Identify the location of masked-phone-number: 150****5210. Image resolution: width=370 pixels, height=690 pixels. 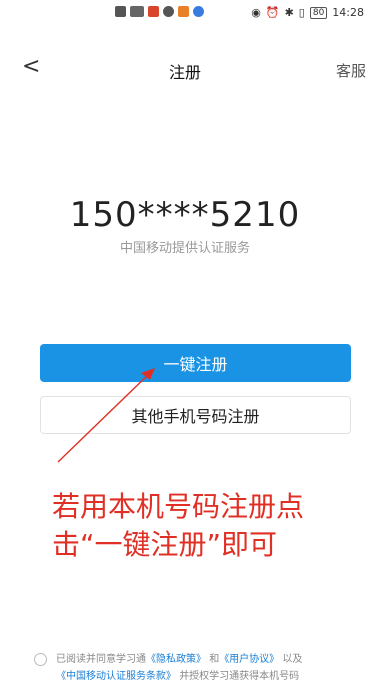
(185, 215).